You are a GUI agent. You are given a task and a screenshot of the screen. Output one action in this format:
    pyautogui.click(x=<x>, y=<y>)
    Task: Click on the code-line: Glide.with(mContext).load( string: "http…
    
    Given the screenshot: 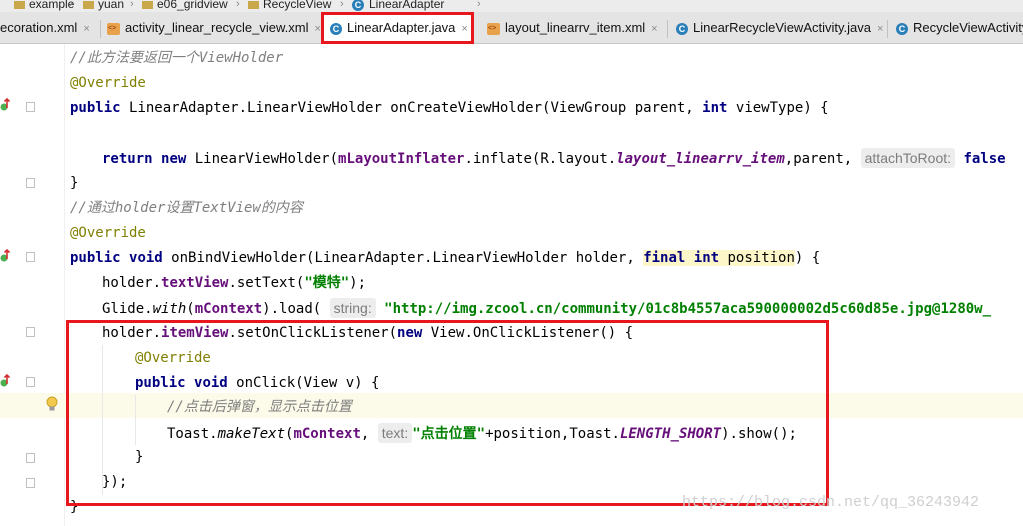 What is the action you would take?
    pyautogui.click(x=546, y=308)
    